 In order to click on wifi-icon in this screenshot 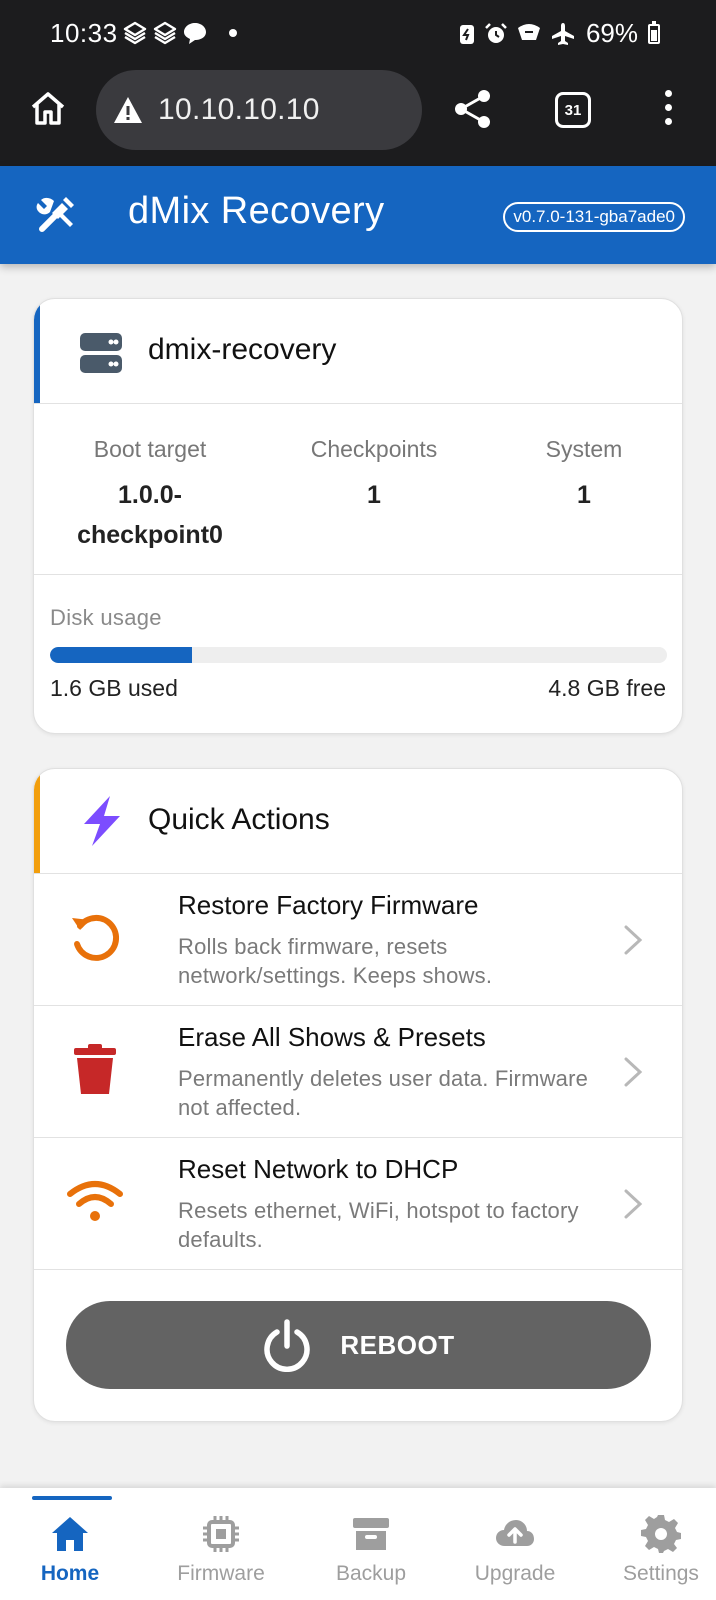, I will do `click(95, 1201)`.